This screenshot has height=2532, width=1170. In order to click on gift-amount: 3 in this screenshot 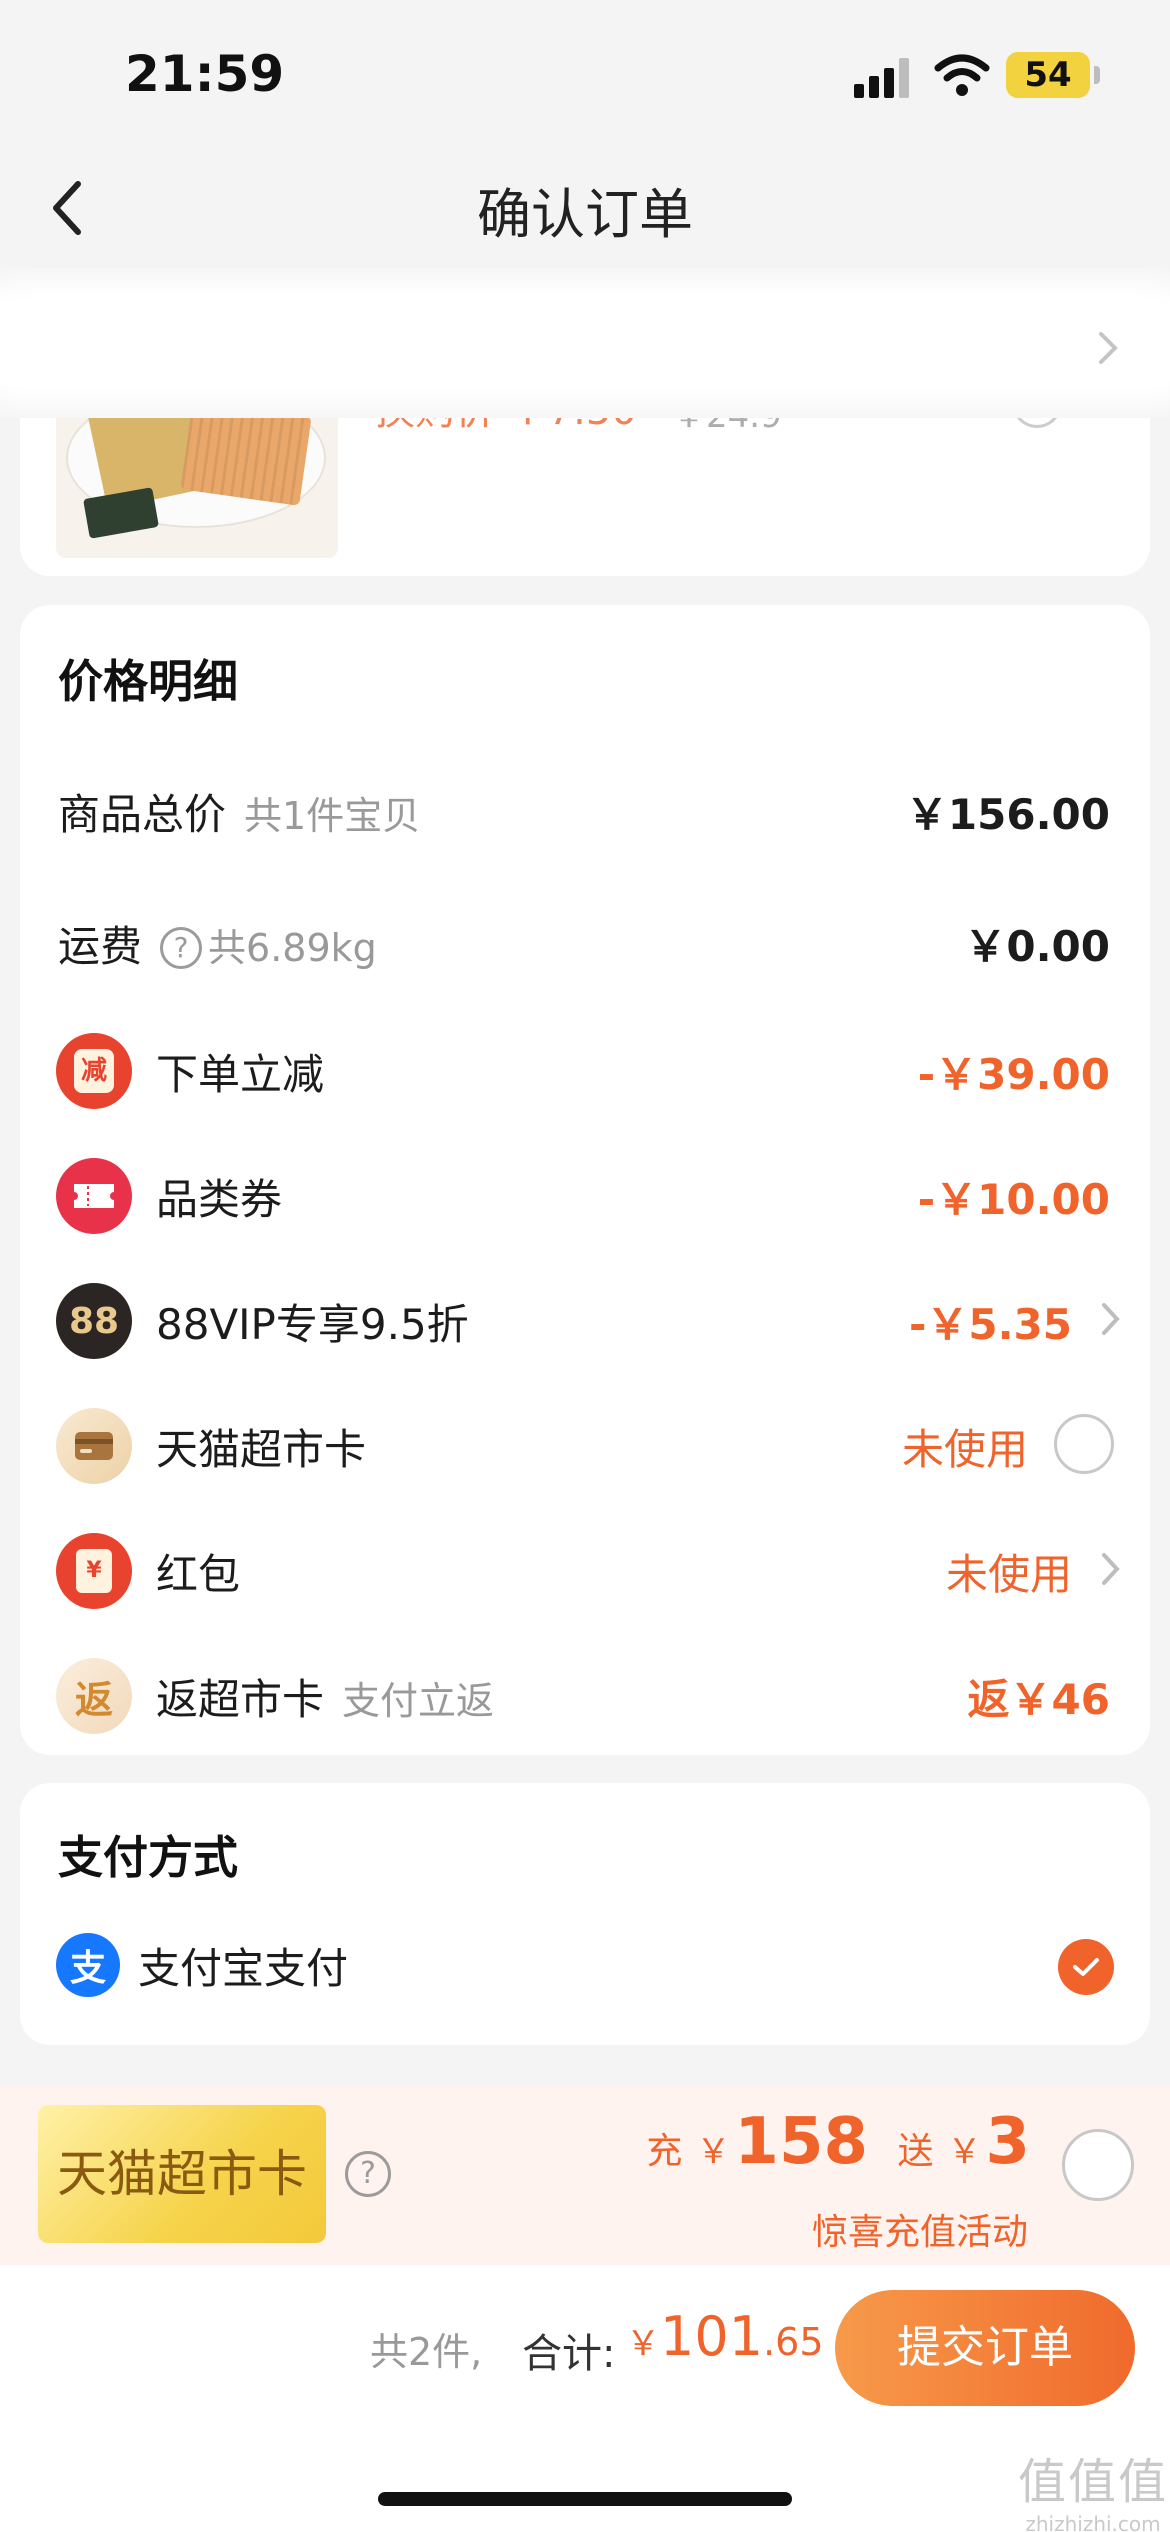, I will do `click(1007, 2142)`.